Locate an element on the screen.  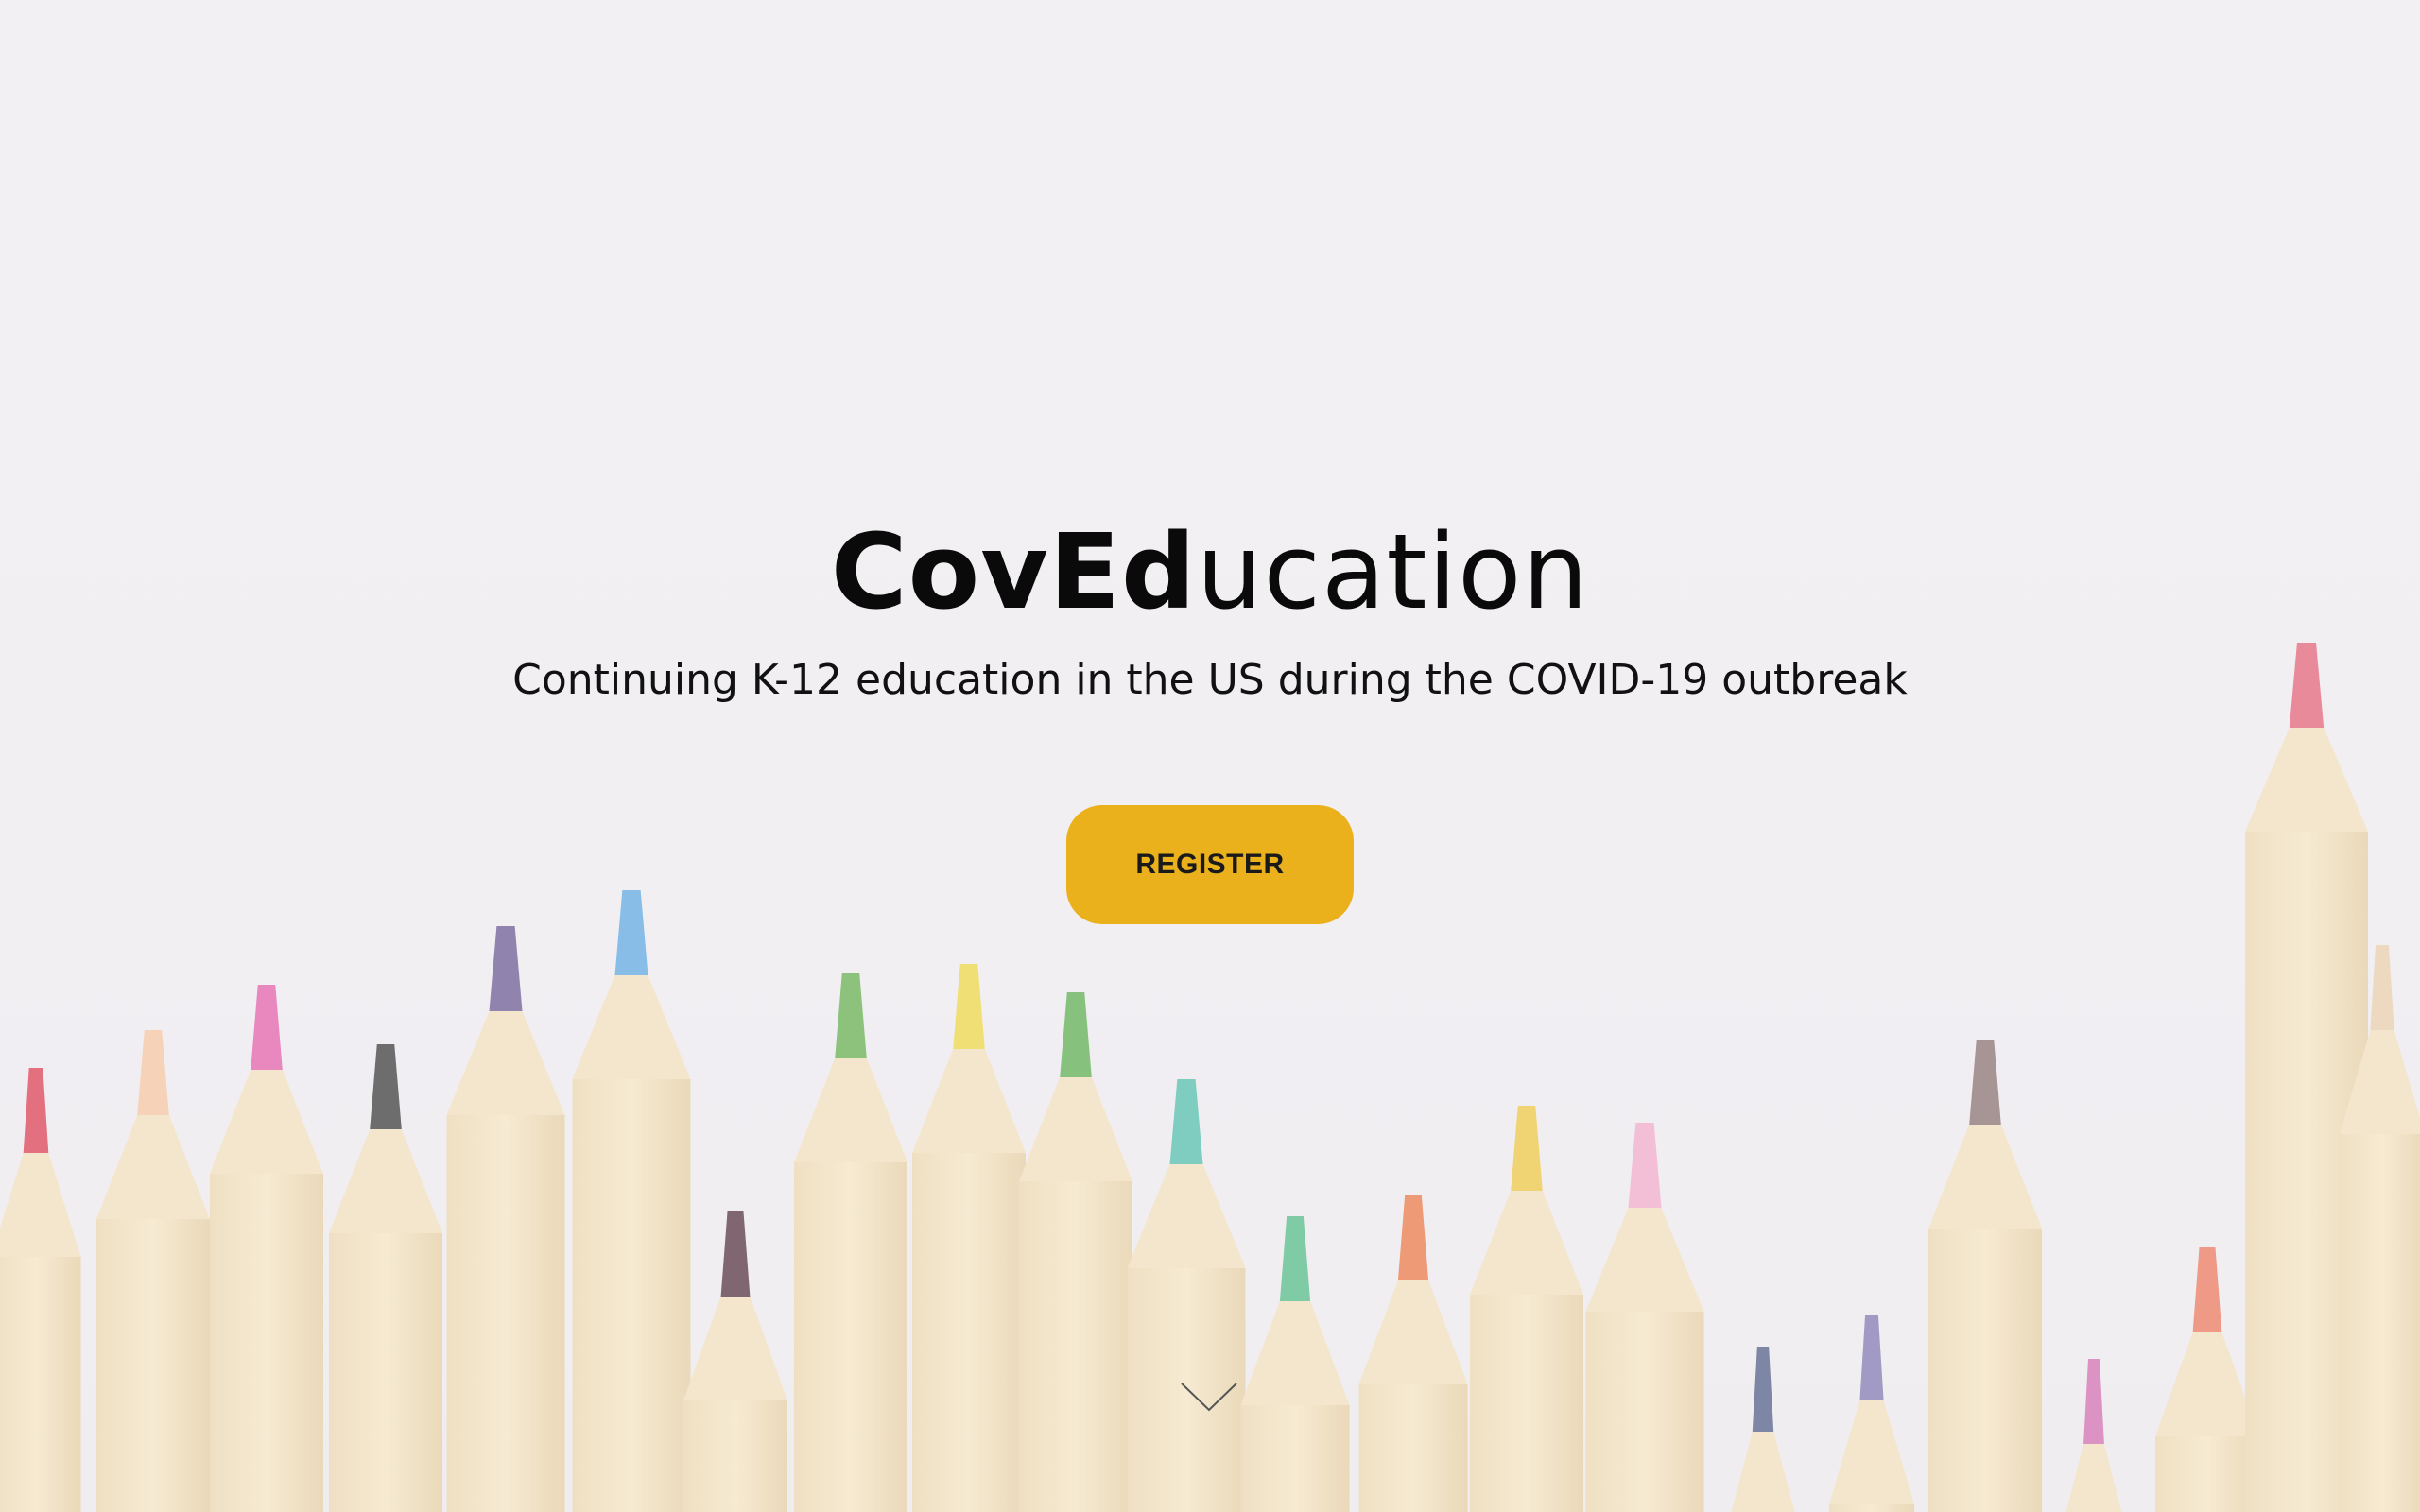
site-title: CovEducation is located at coordinates (1210, 571).